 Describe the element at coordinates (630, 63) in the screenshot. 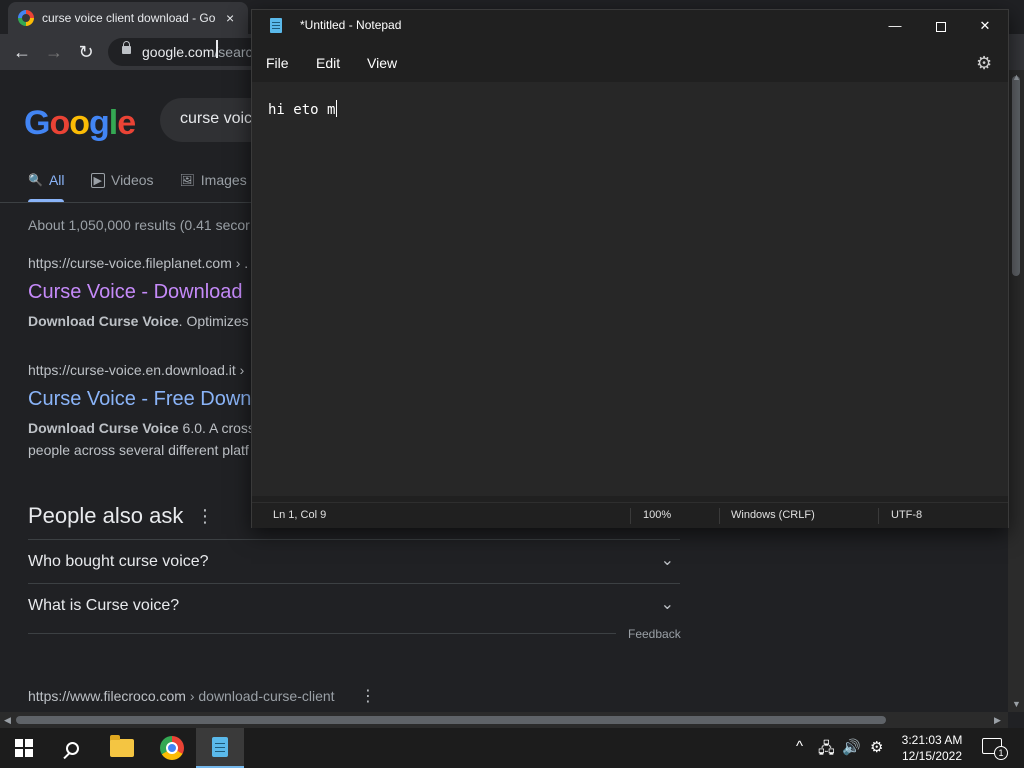

I see `menu-bar: File Edit View ⚙` at that location.